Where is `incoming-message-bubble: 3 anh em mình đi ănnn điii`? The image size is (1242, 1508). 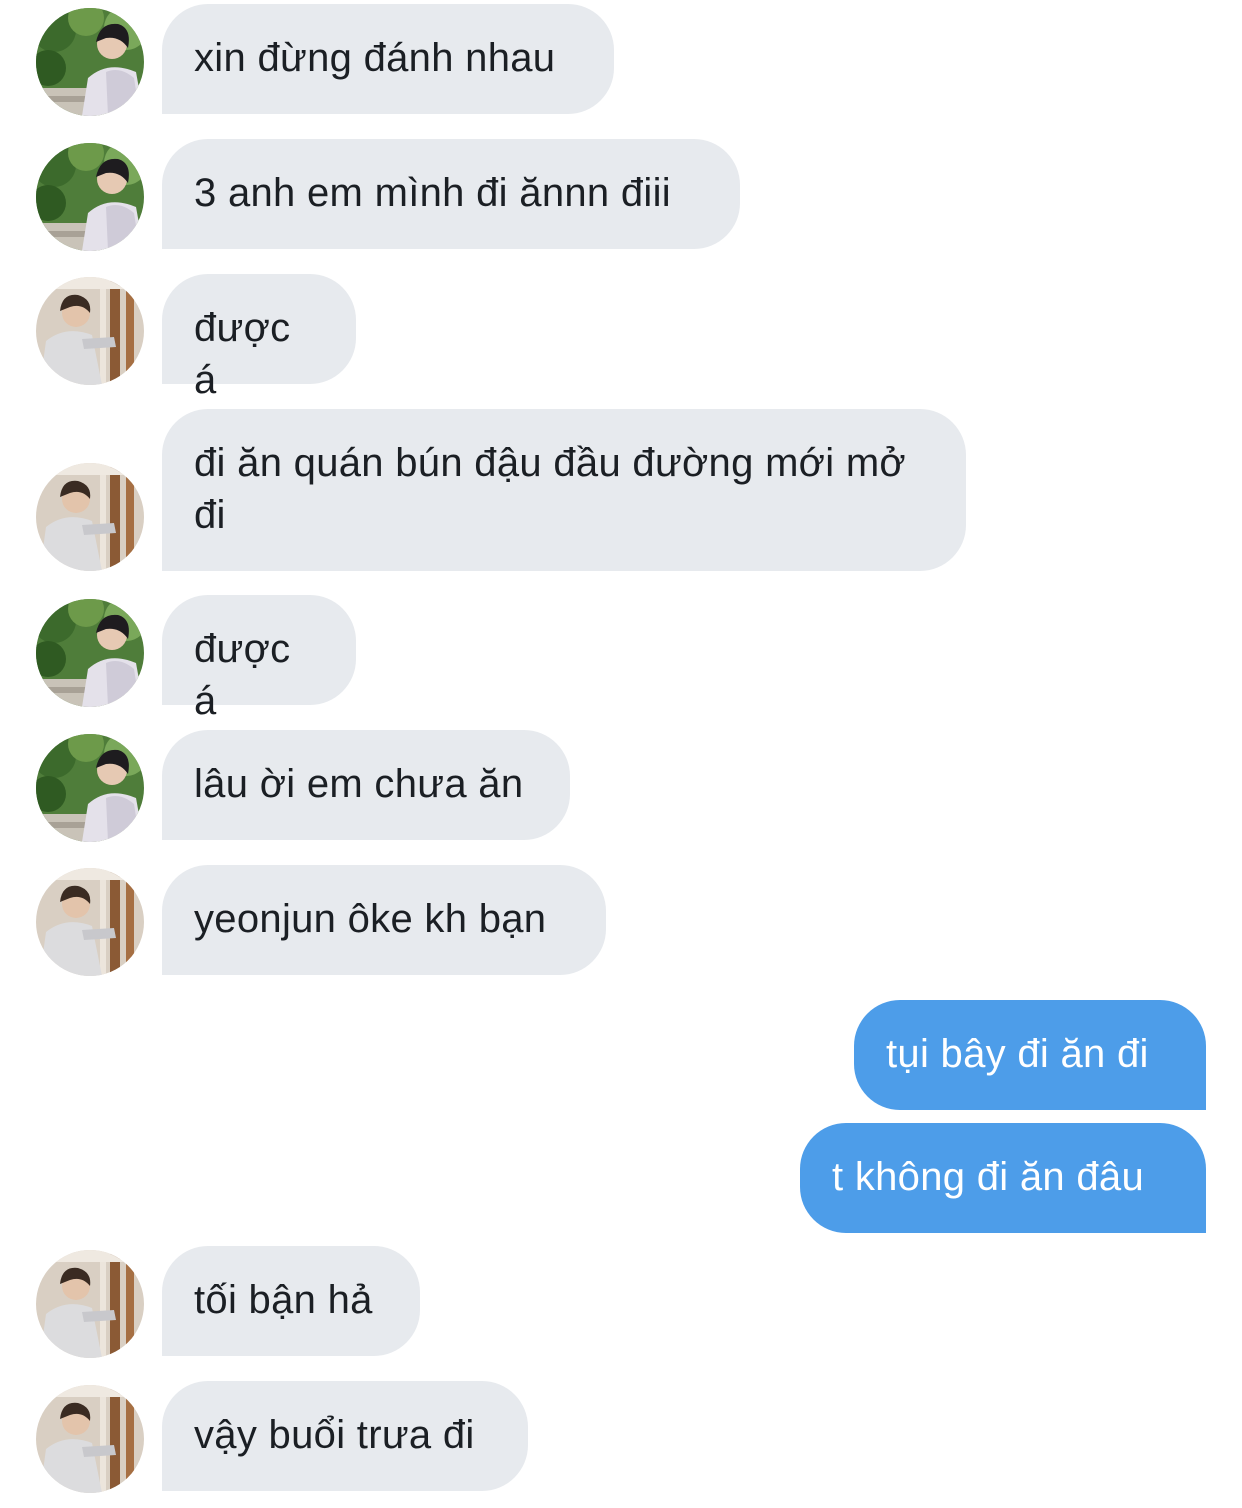
incoming-message-bubble: 3 anh em mình đi ănnn điii is located at coordinates (451, 194).